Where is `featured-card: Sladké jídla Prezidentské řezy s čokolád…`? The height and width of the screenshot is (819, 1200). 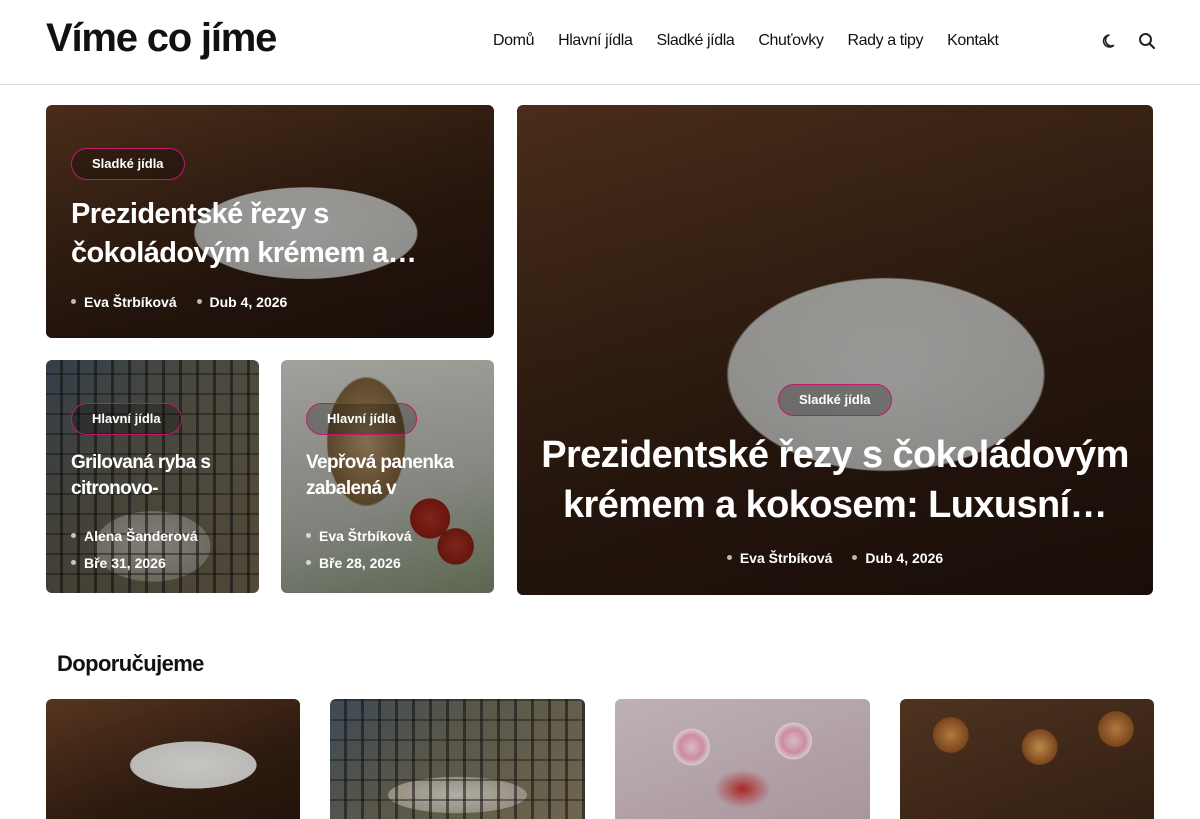
featured-card: Sladké jídla Prezidentské řezy s čokolád… is located at coordinates (270, 221).